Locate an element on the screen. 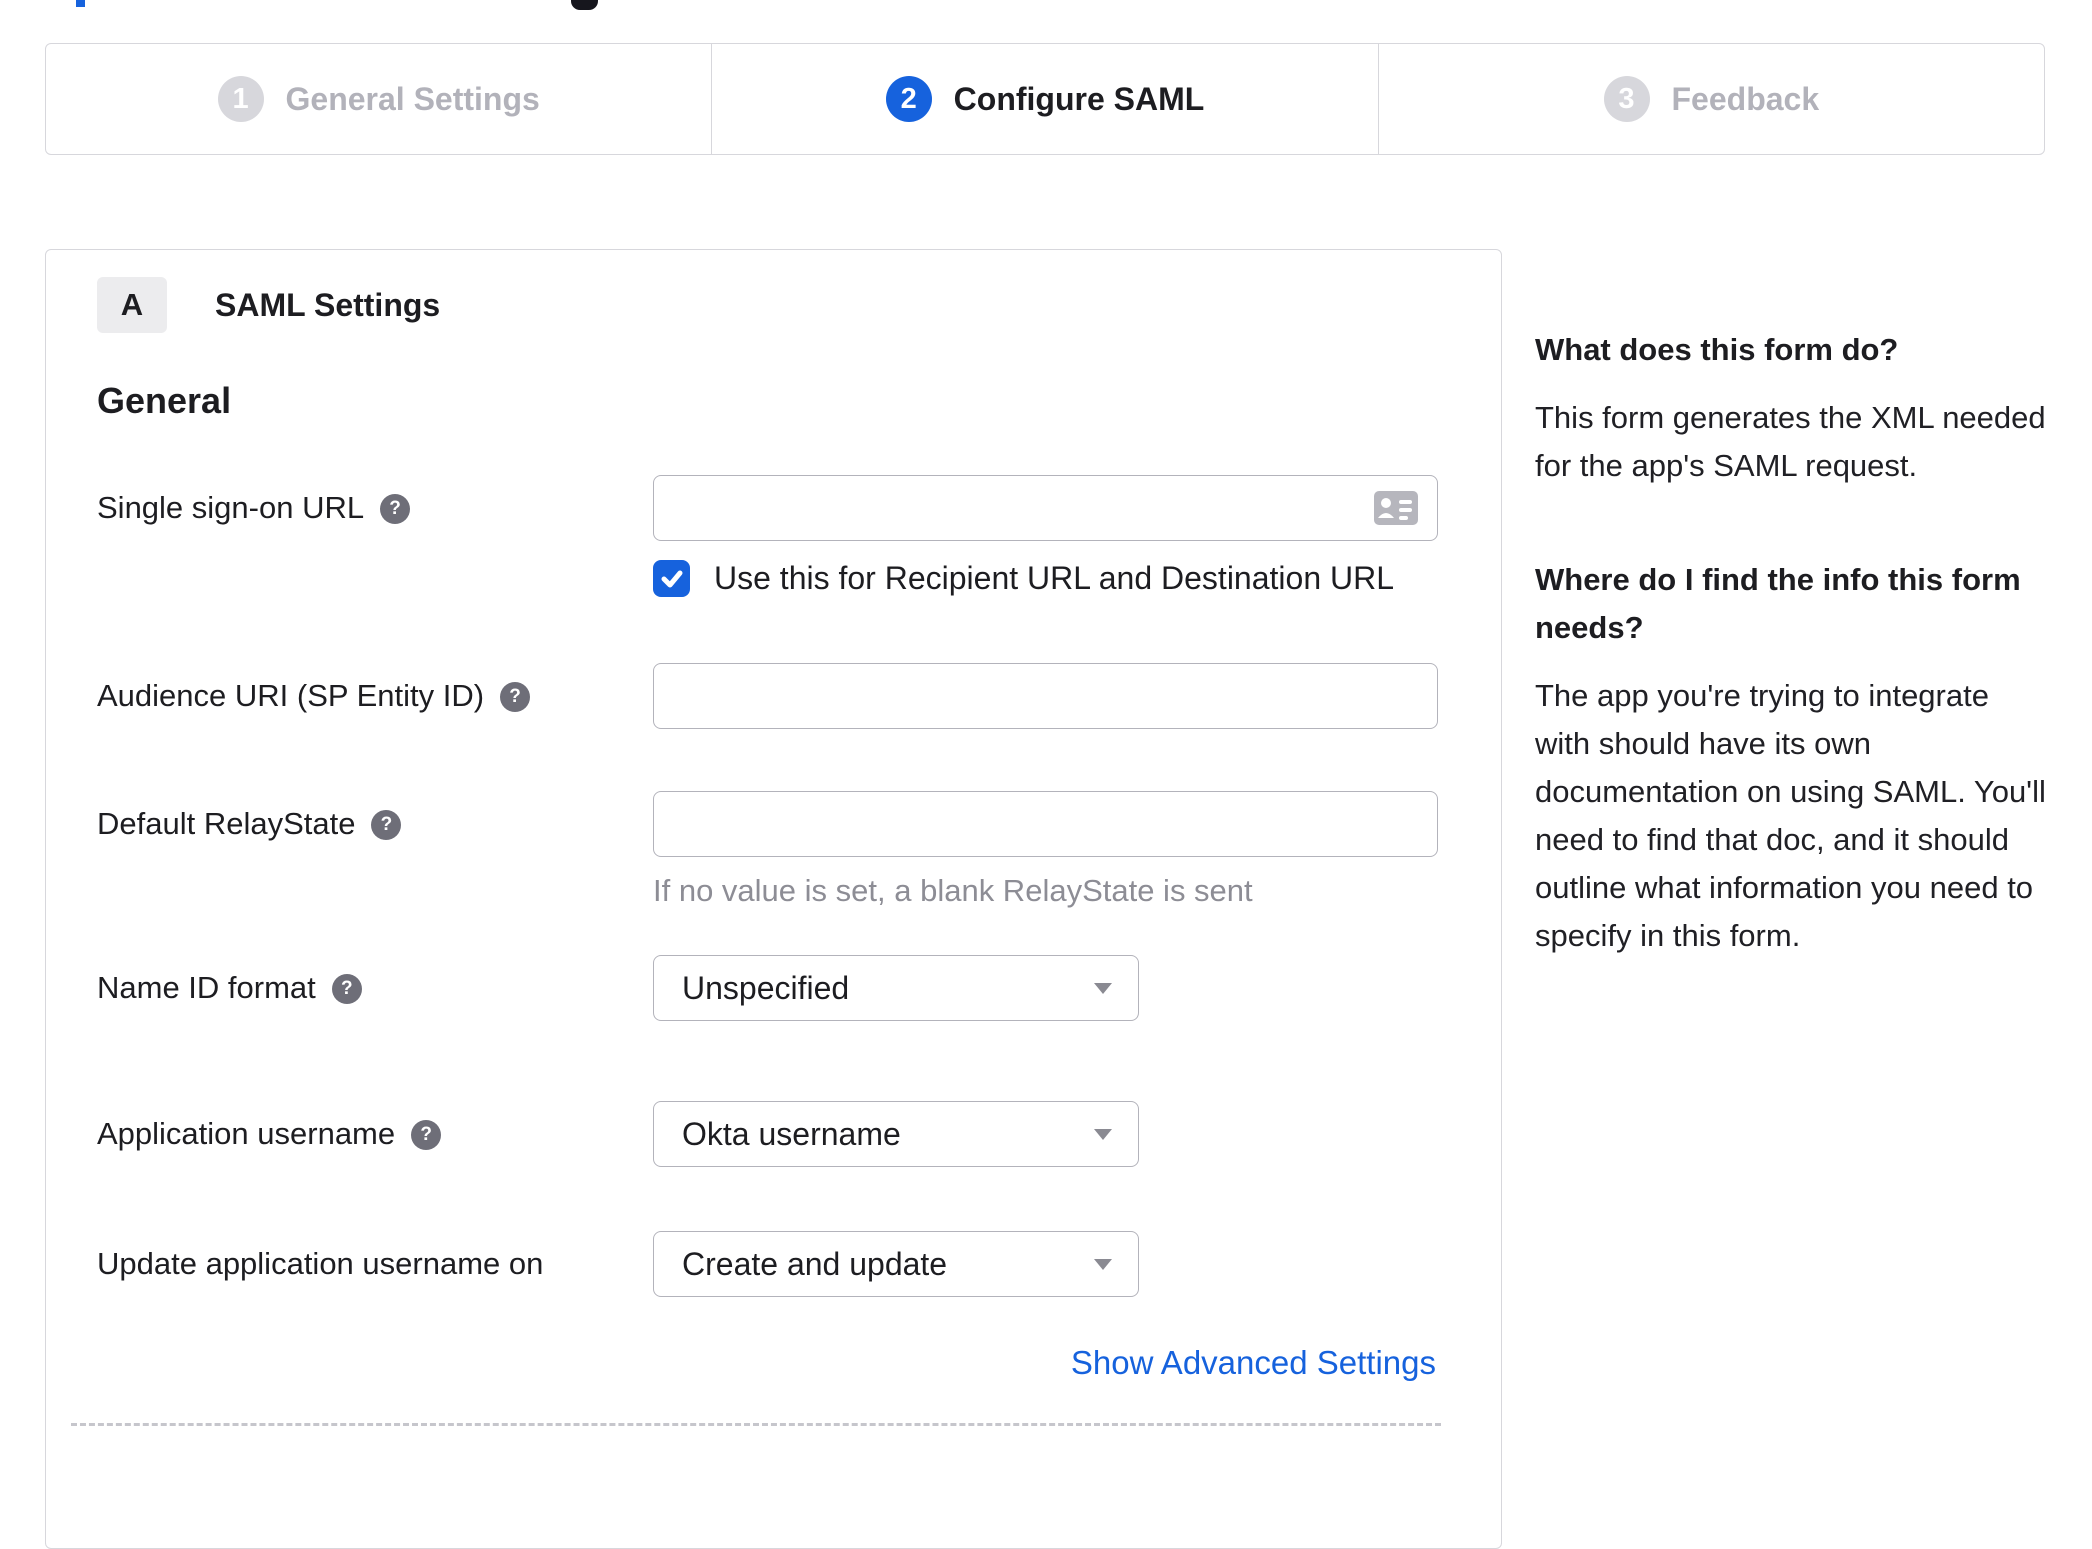 This screenshot has width=2092, height=1549. audience-label-group: Audience URI (SP Entity ID) ? is located at coordinates (375, 696).